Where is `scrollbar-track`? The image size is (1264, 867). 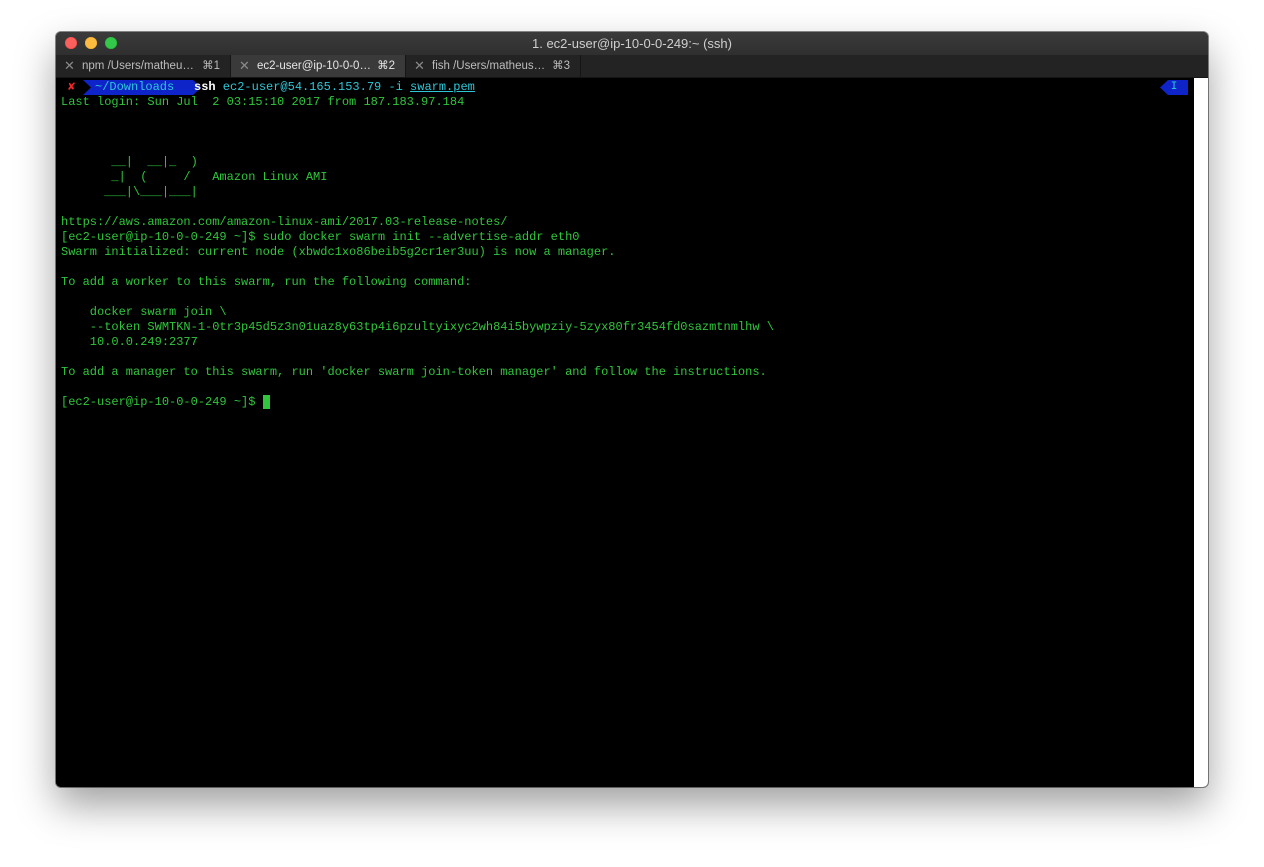 scrollbar-track is located at coordinates (1201, 432).